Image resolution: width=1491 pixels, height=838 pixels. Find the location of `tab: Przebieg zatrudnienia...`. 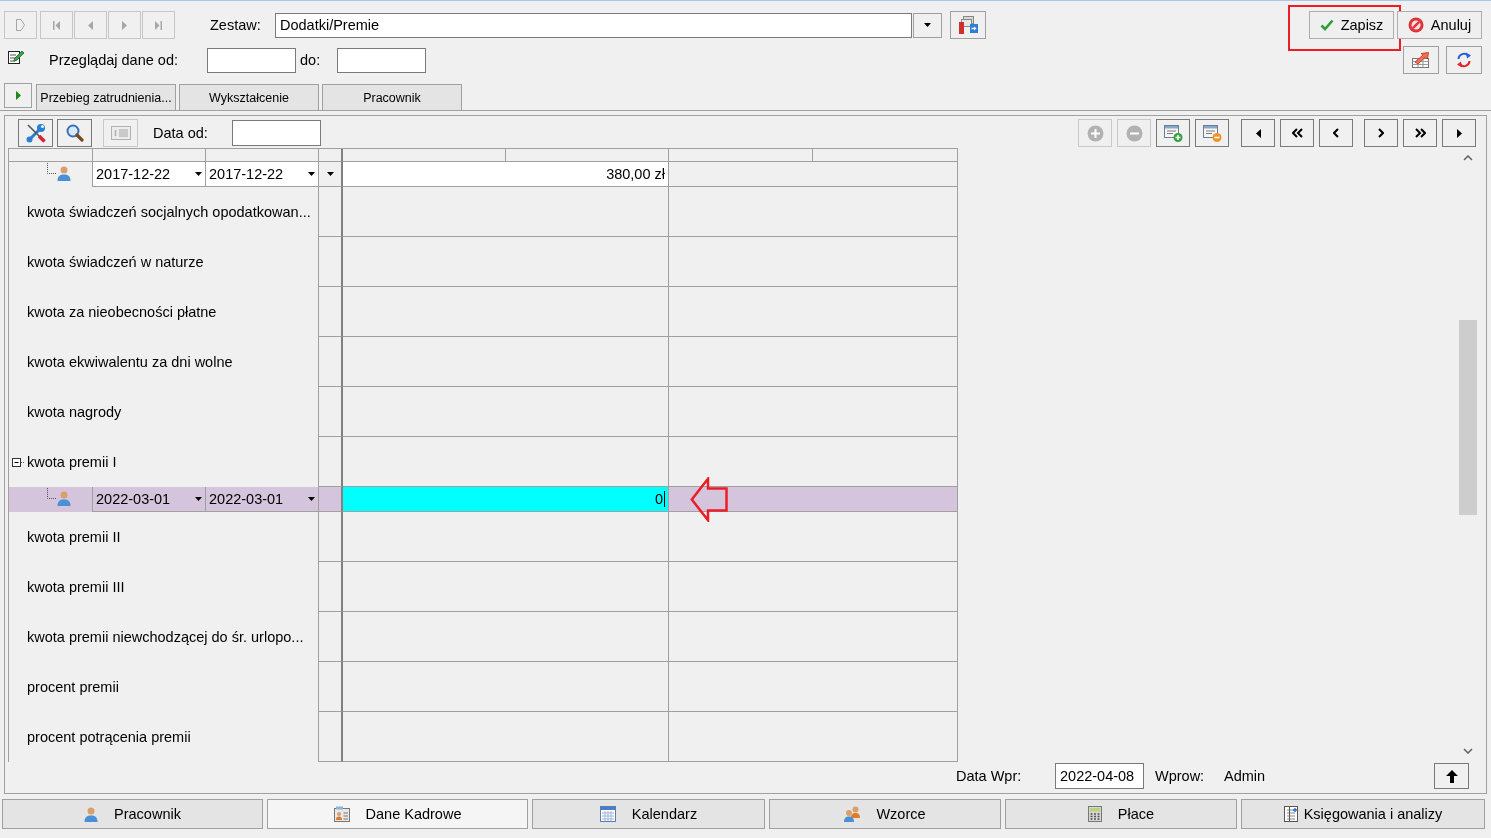

tab: Przebieg zatrudnienia... is located at coordinates (106, 97).